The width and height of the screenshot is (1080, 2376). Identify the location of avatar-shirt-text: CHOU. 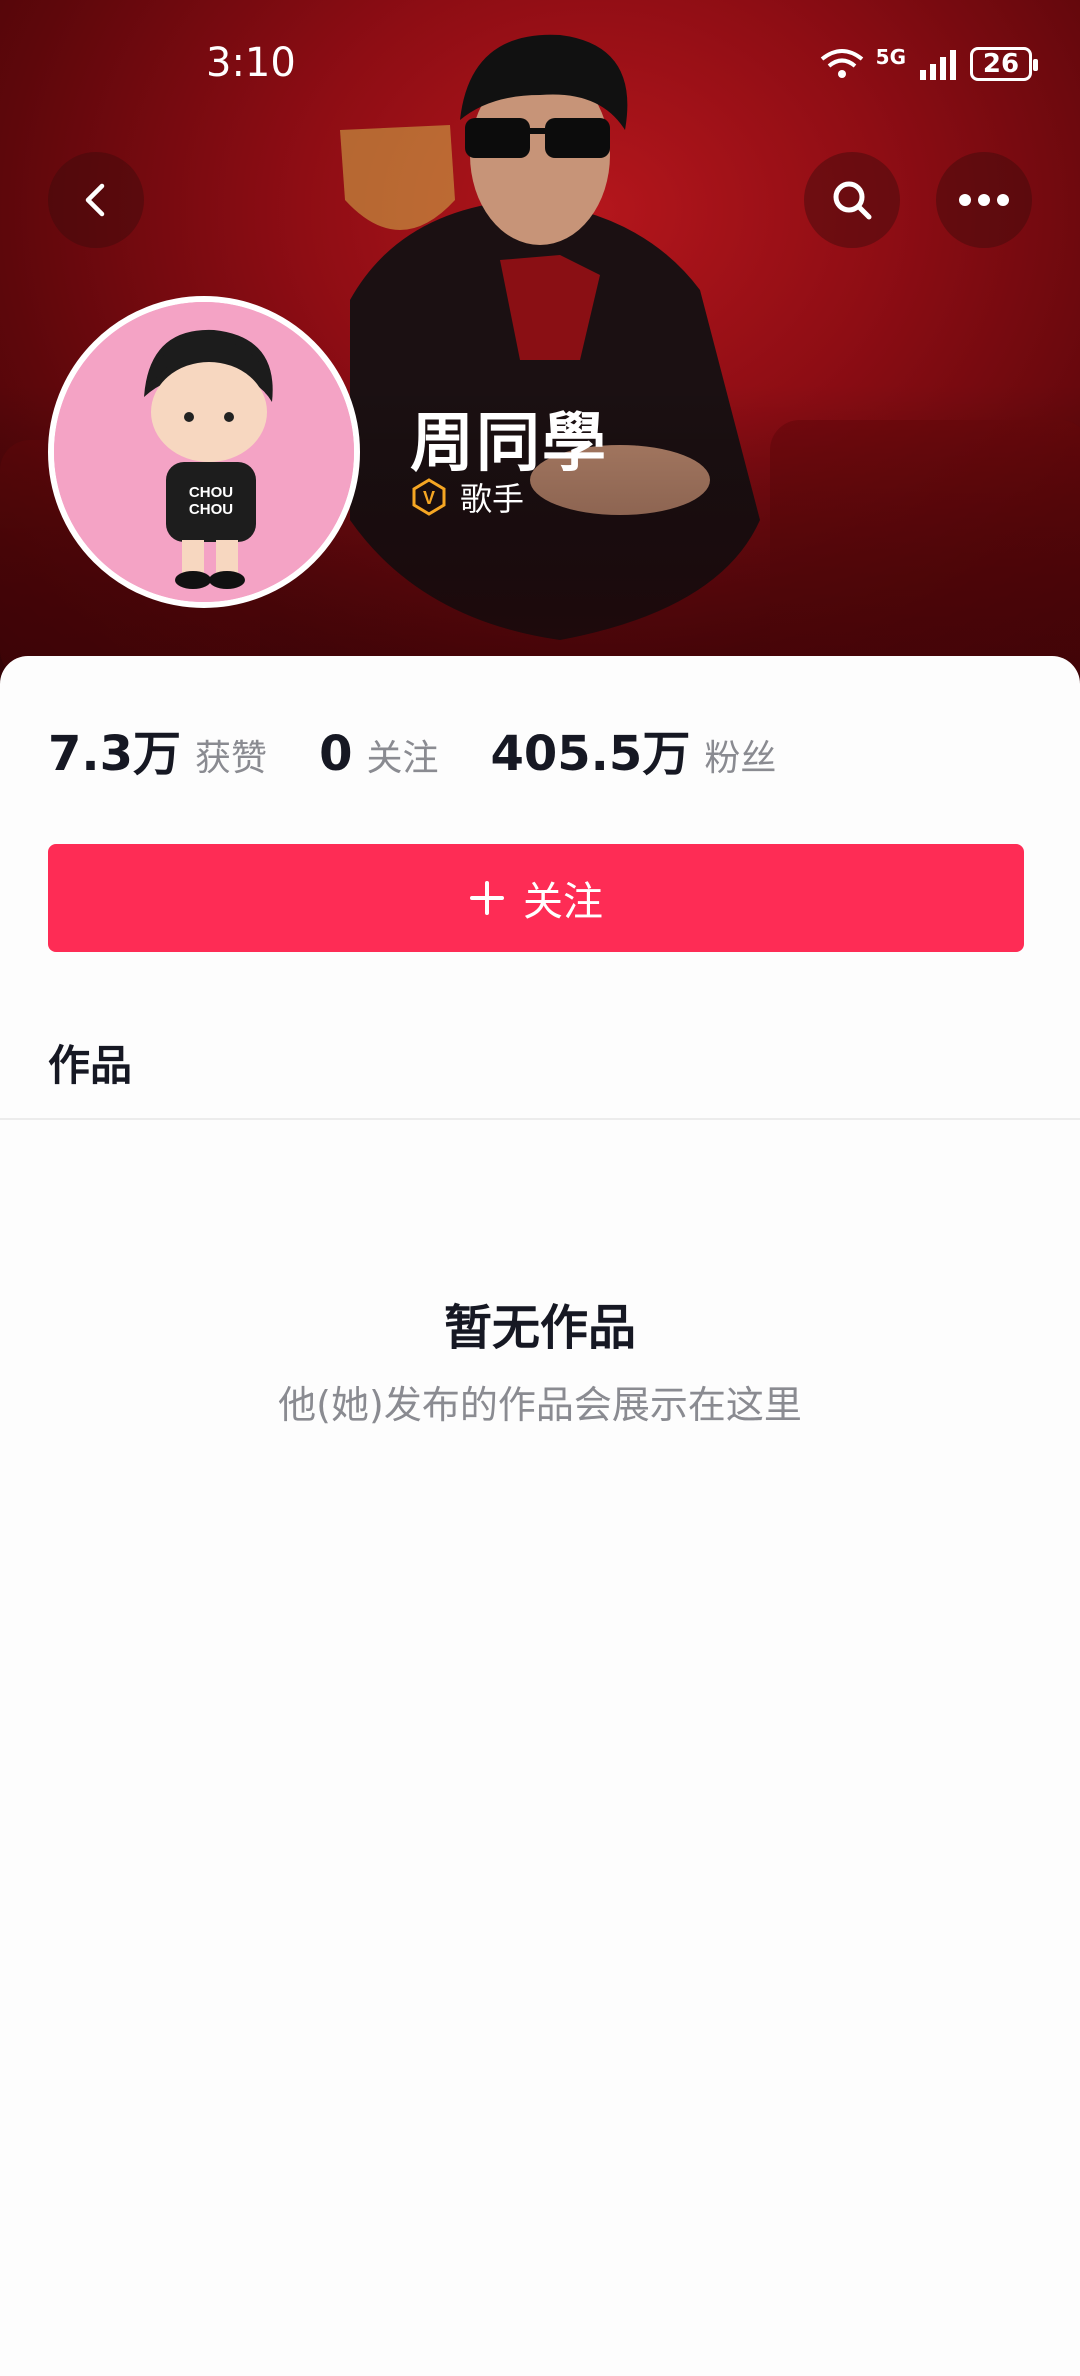
(211, 492).